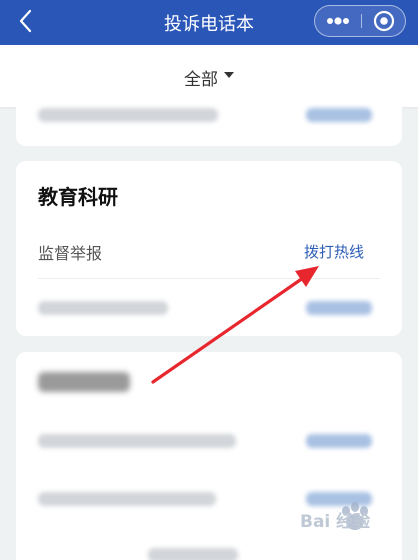  Describe the element at coordinates (335, 521) in the screenshot. I see `watermark-text: Bai 经验` at that location.